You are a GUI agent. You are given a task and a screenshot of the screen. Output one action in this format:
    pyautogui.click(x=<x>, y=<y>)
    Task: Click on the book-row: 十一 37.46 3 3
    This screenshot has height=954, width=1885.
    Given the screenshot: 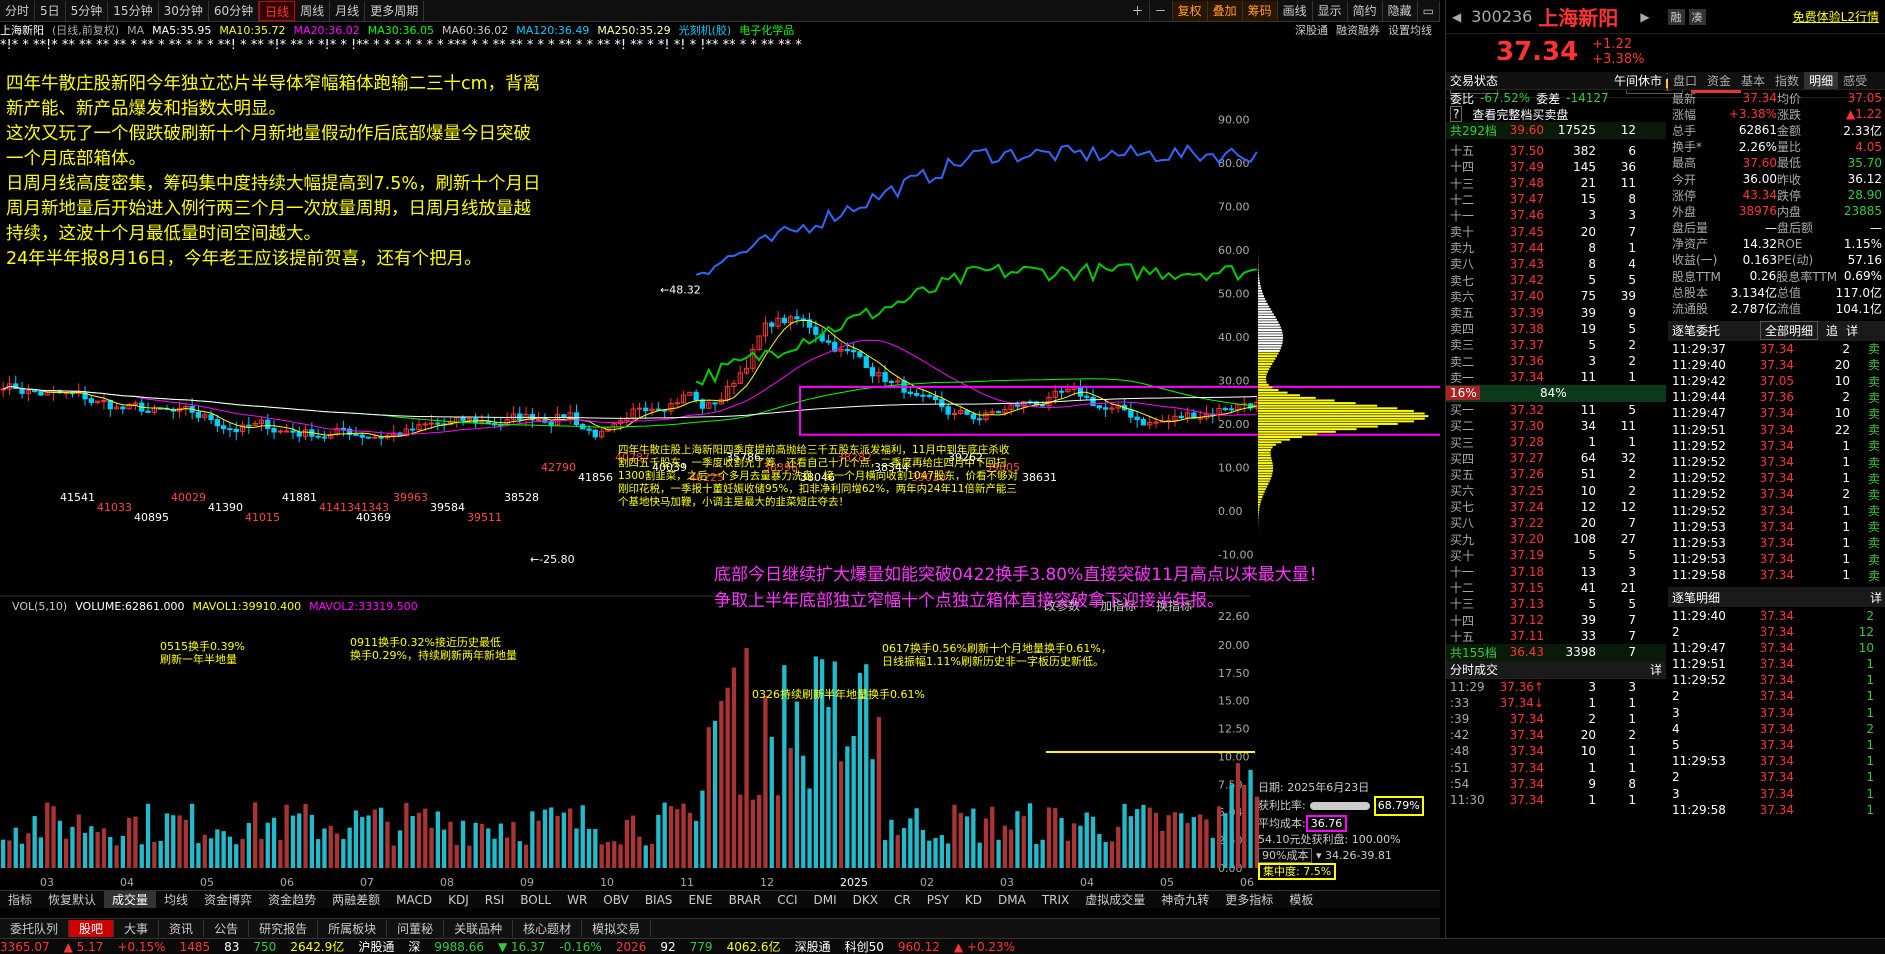 What is the action you would take?
    pyautogui.click(x=1556, y=215)
    